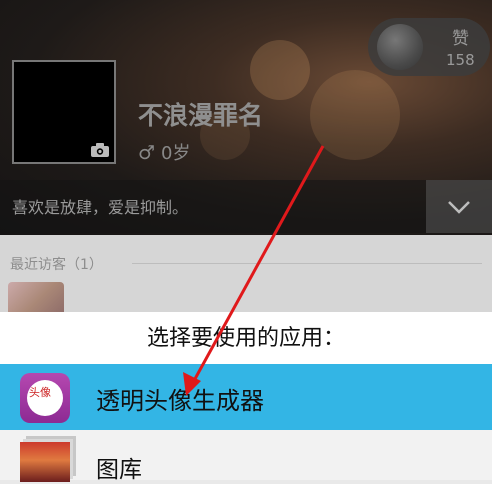 The width and height of the screenshot is (492, 484). I want to click on avatar-maker-icon: 头像, so click(45, 398).